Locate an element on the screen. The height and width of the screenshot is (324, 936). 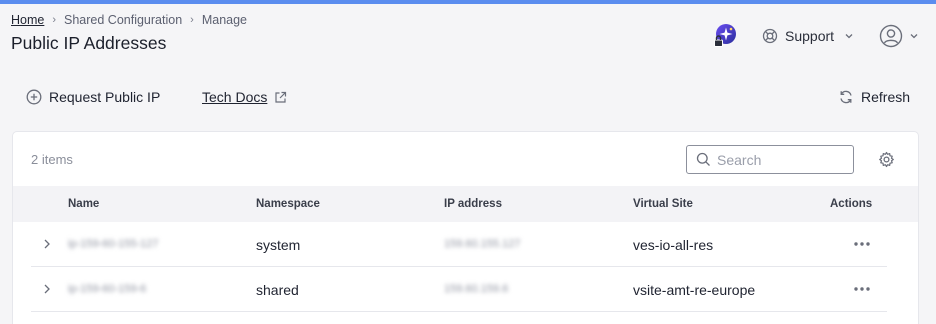
request-public-ip-button: Request Public IP is located at coordinates (93, 97).